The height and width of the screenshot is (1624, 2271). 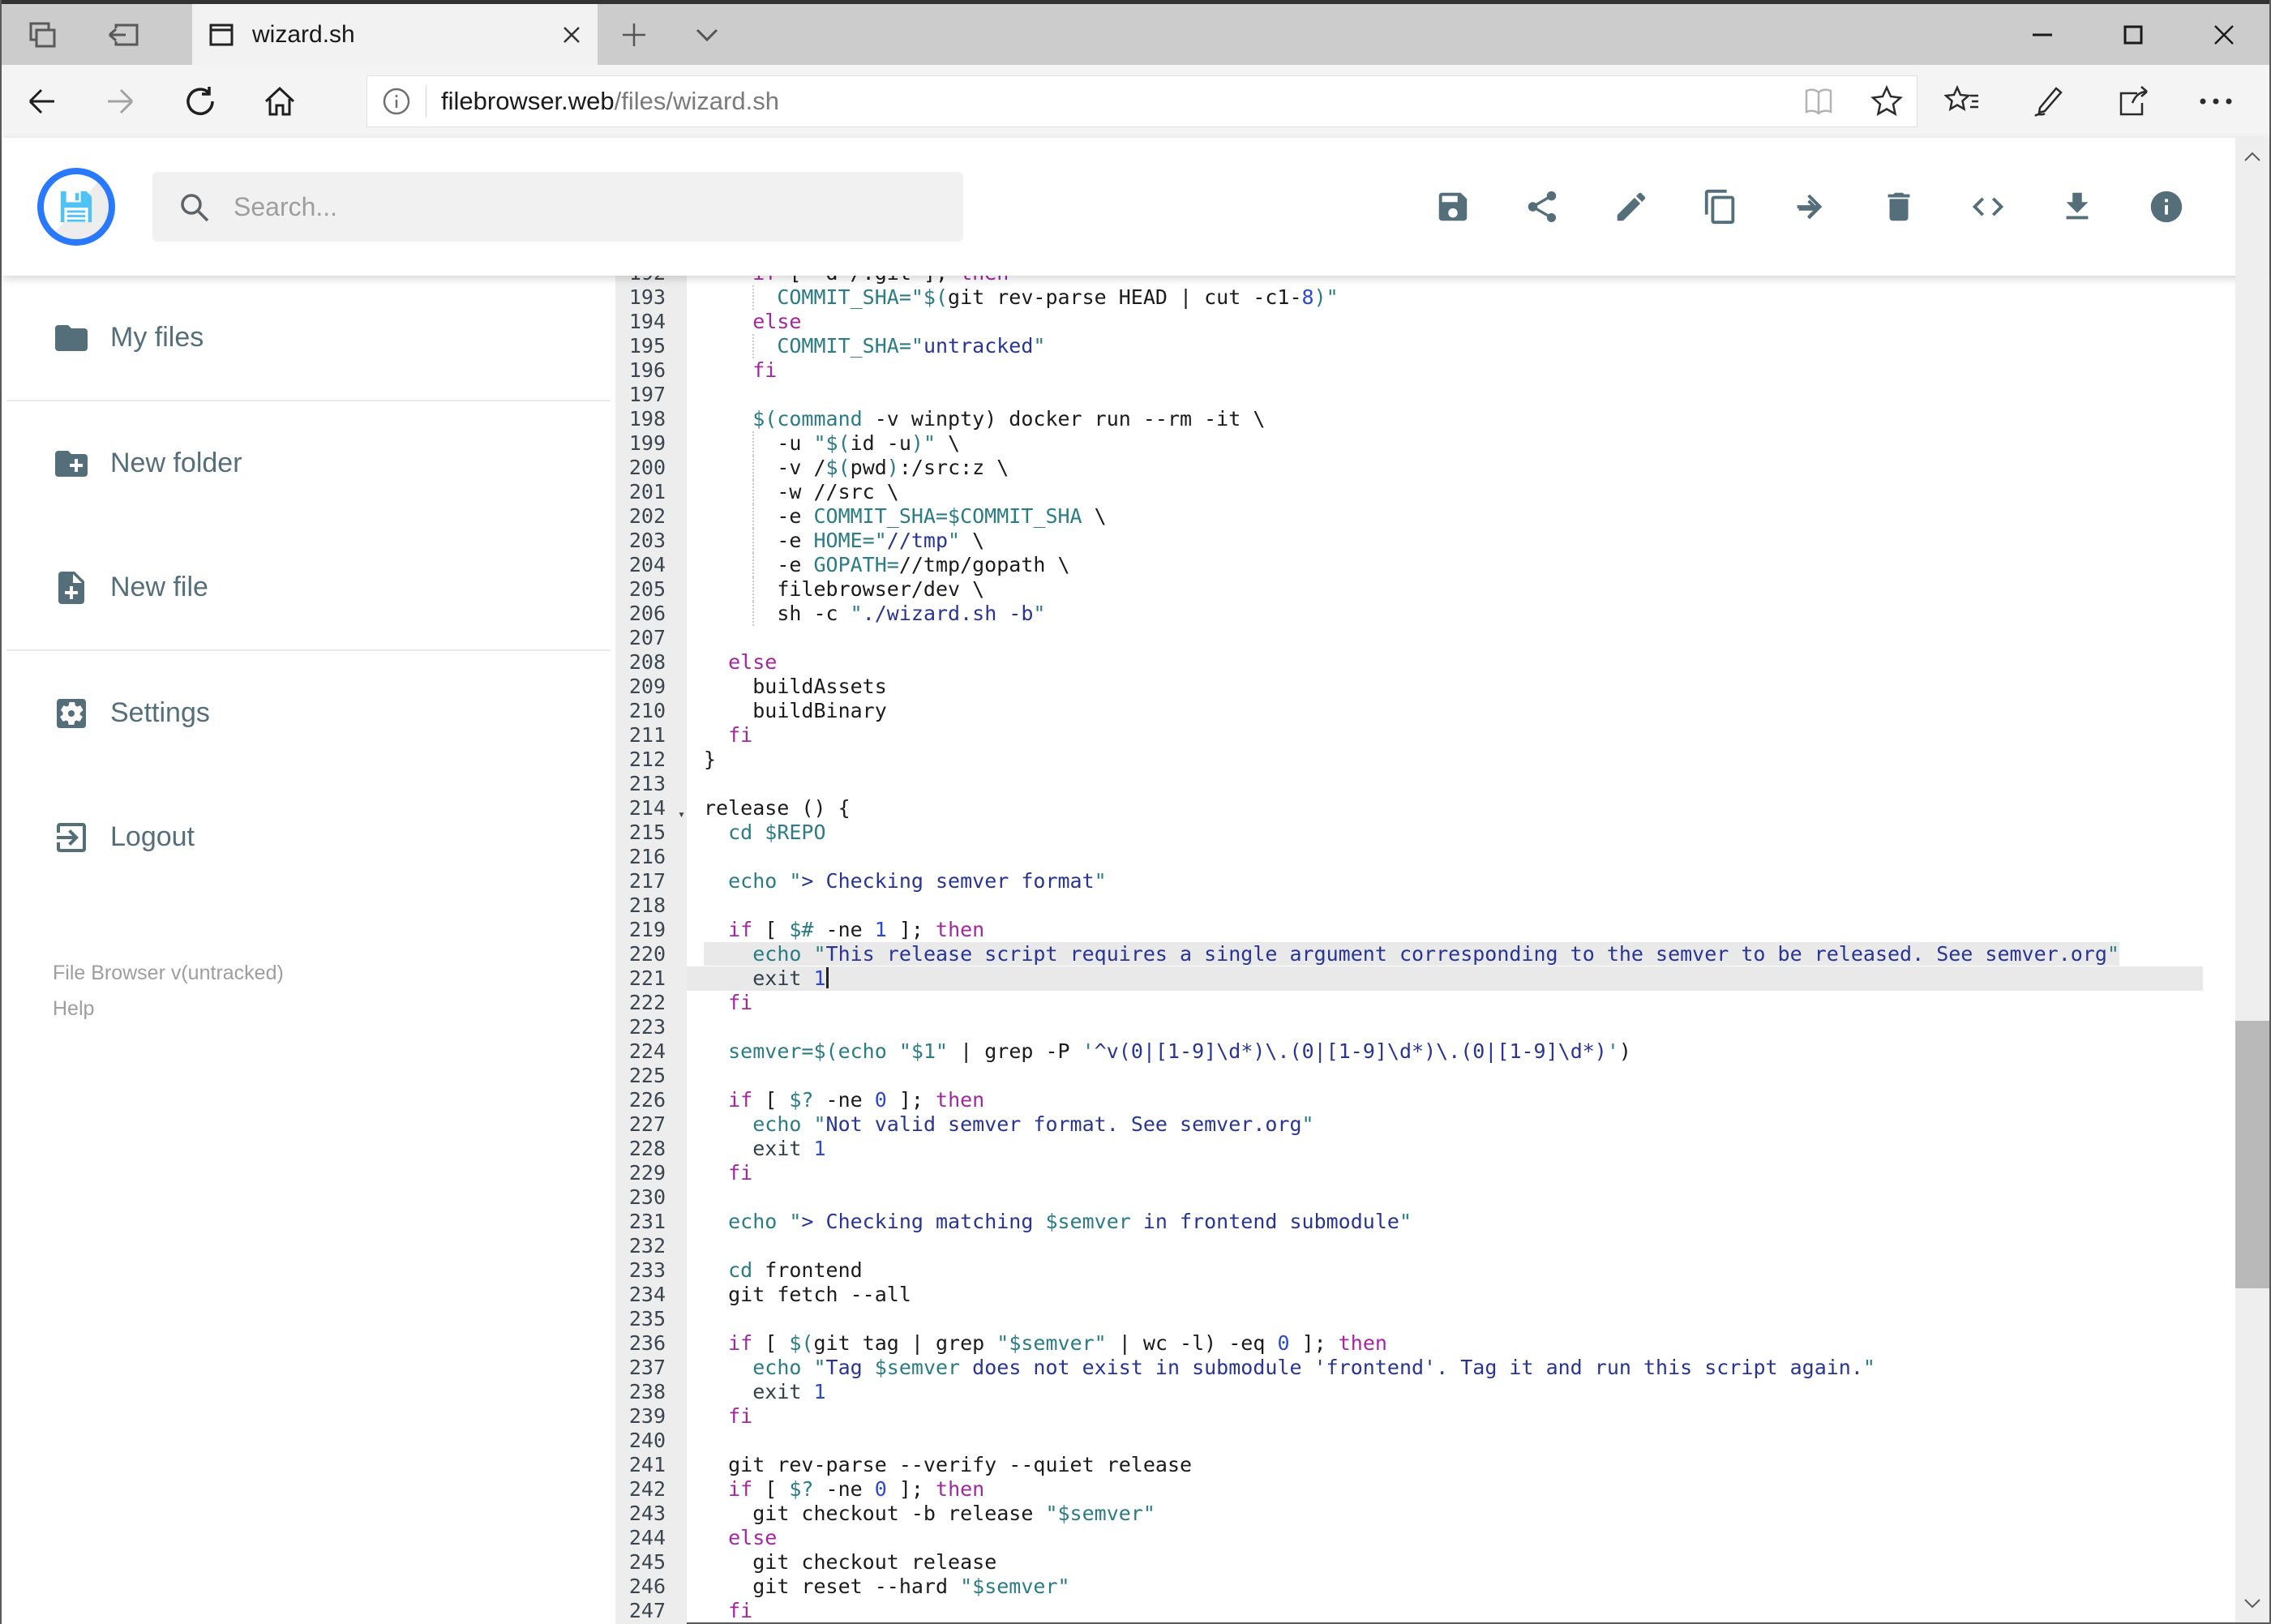 I want to click on code-line: 246 git reset --hard "$semver", so click(x=1442, y=1587).